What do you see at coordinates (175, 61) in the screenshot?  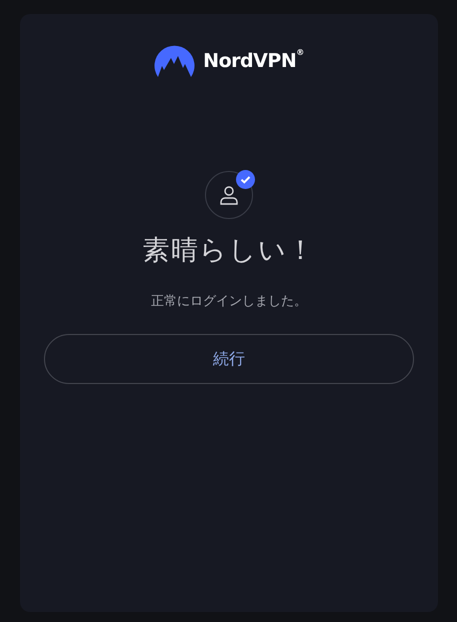 I see `mountain-logo-icon` at bounding box center [175, 61].